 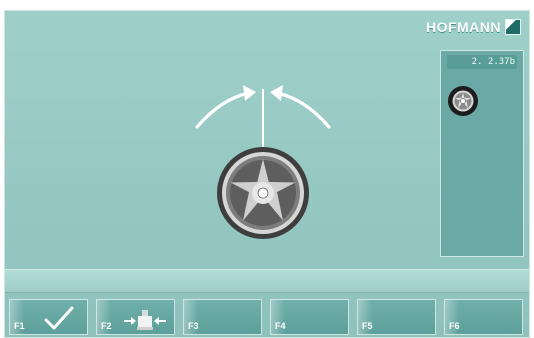 What do you see at coordinates (267, 281) in the screenshot?
I see `status-bar` at bounding box center [267, 281].